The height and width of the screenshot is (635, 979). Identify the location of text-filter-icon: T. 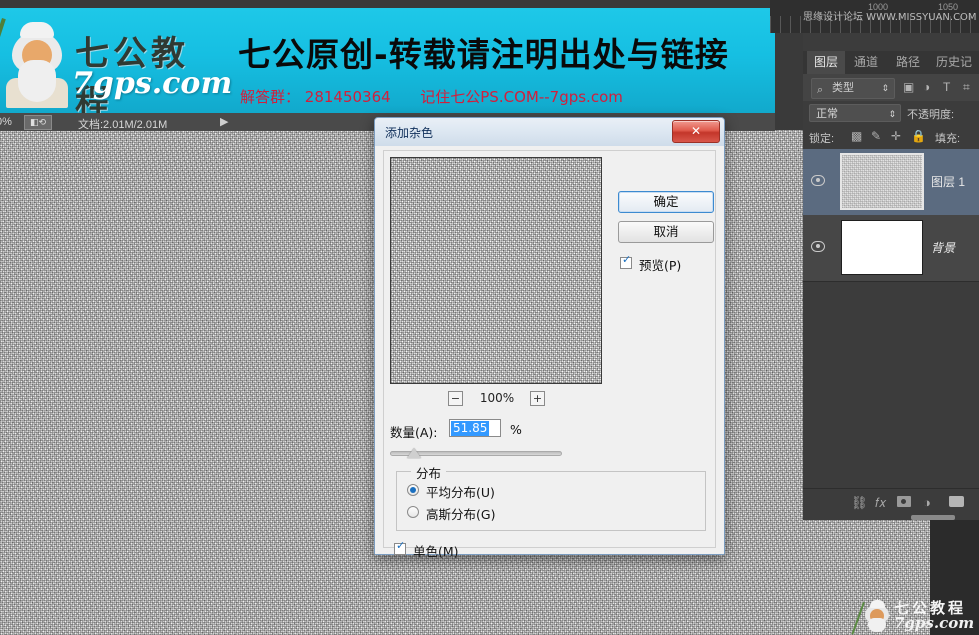
(946, 87).